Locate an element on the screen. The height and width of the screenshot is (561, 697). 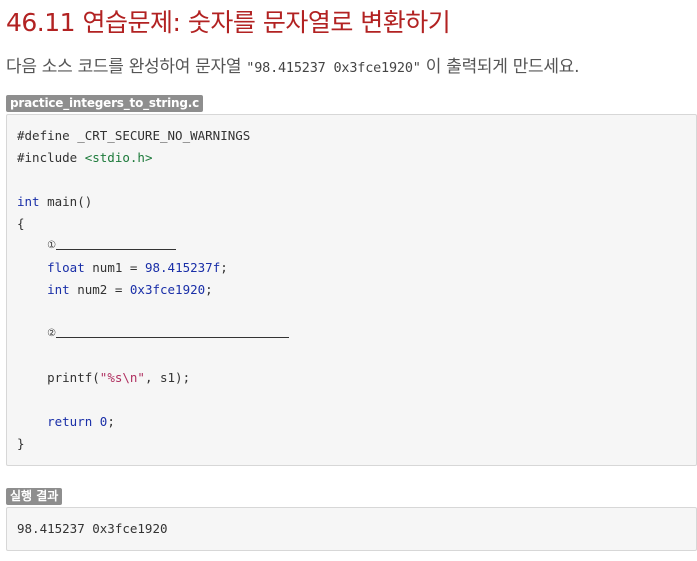
code-number: 98.415237f is located at coordinates (182, 267).